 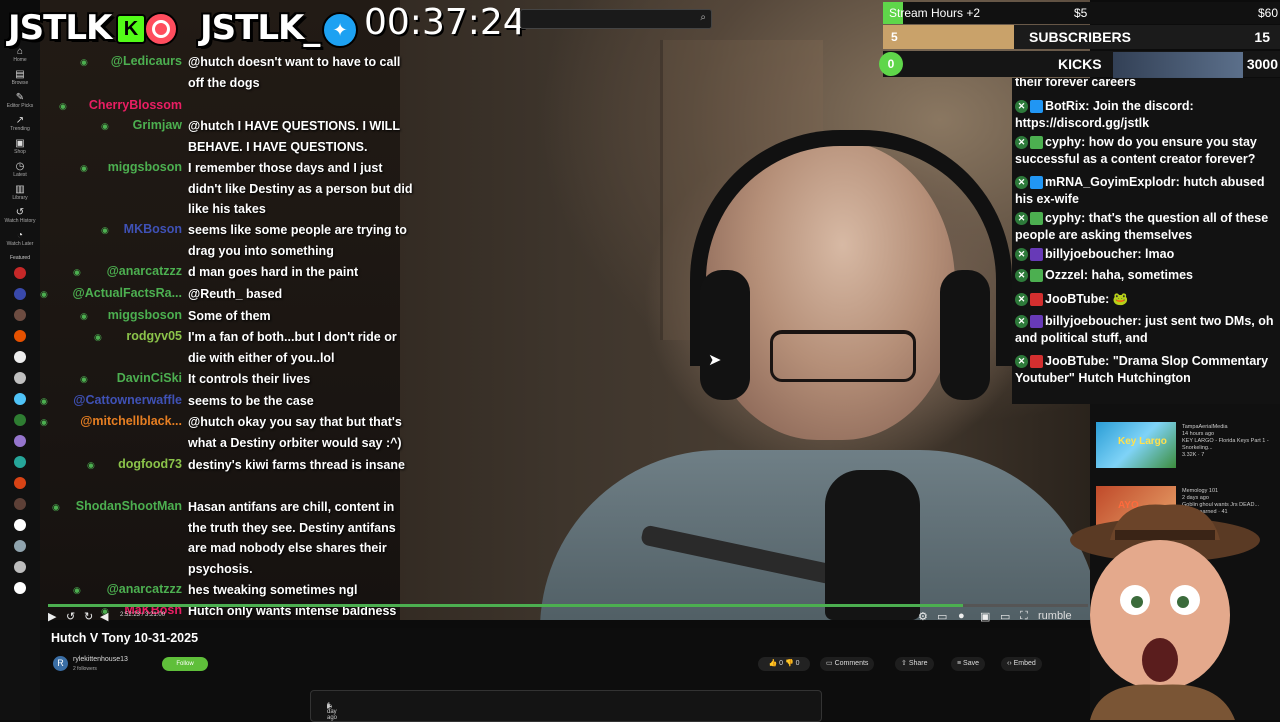 I want to click on volume-icon: ◀, so click(x=104, y=616).